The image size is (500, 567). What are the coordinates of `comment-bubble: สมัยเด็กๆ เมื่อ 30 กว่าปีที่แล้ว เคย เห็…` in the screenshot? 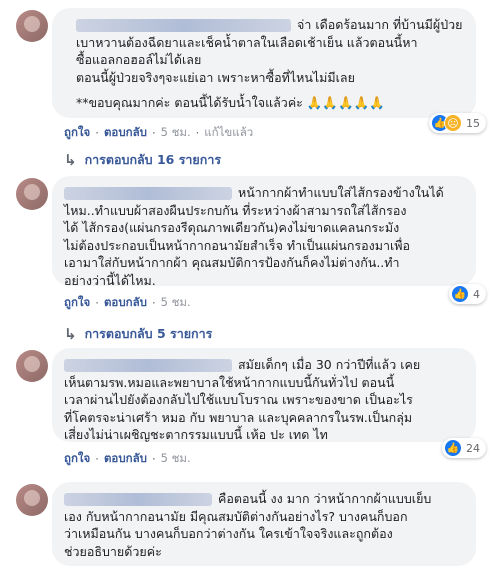 It's located at (264, 395).